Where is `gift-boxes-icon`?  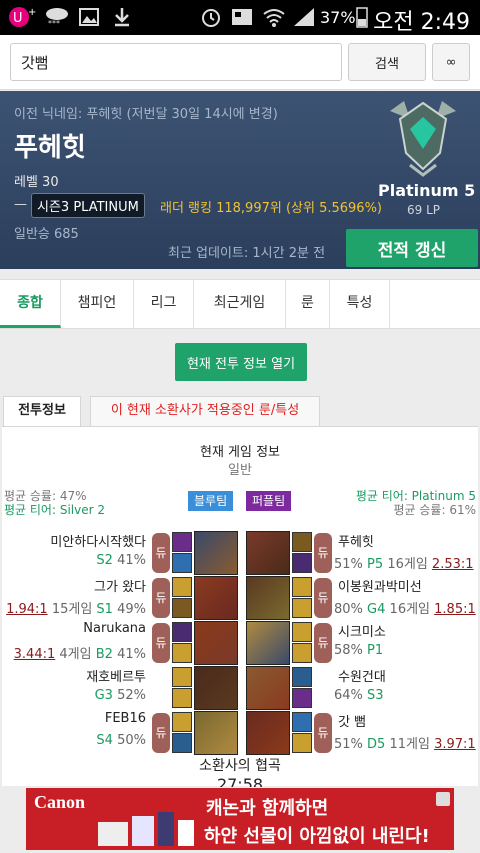 gift-boxes-icon is located at coordinates (146, 829).